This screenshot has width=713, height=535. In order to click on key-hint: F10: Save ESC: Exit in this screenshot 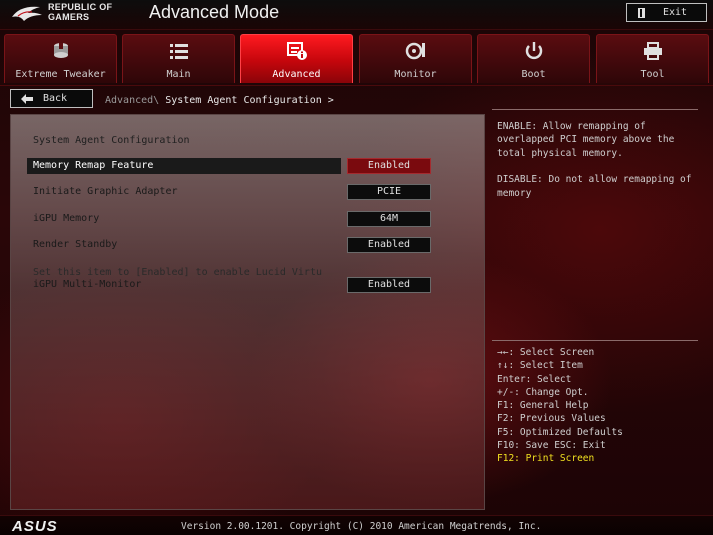, I will do `click(551, 446)`.